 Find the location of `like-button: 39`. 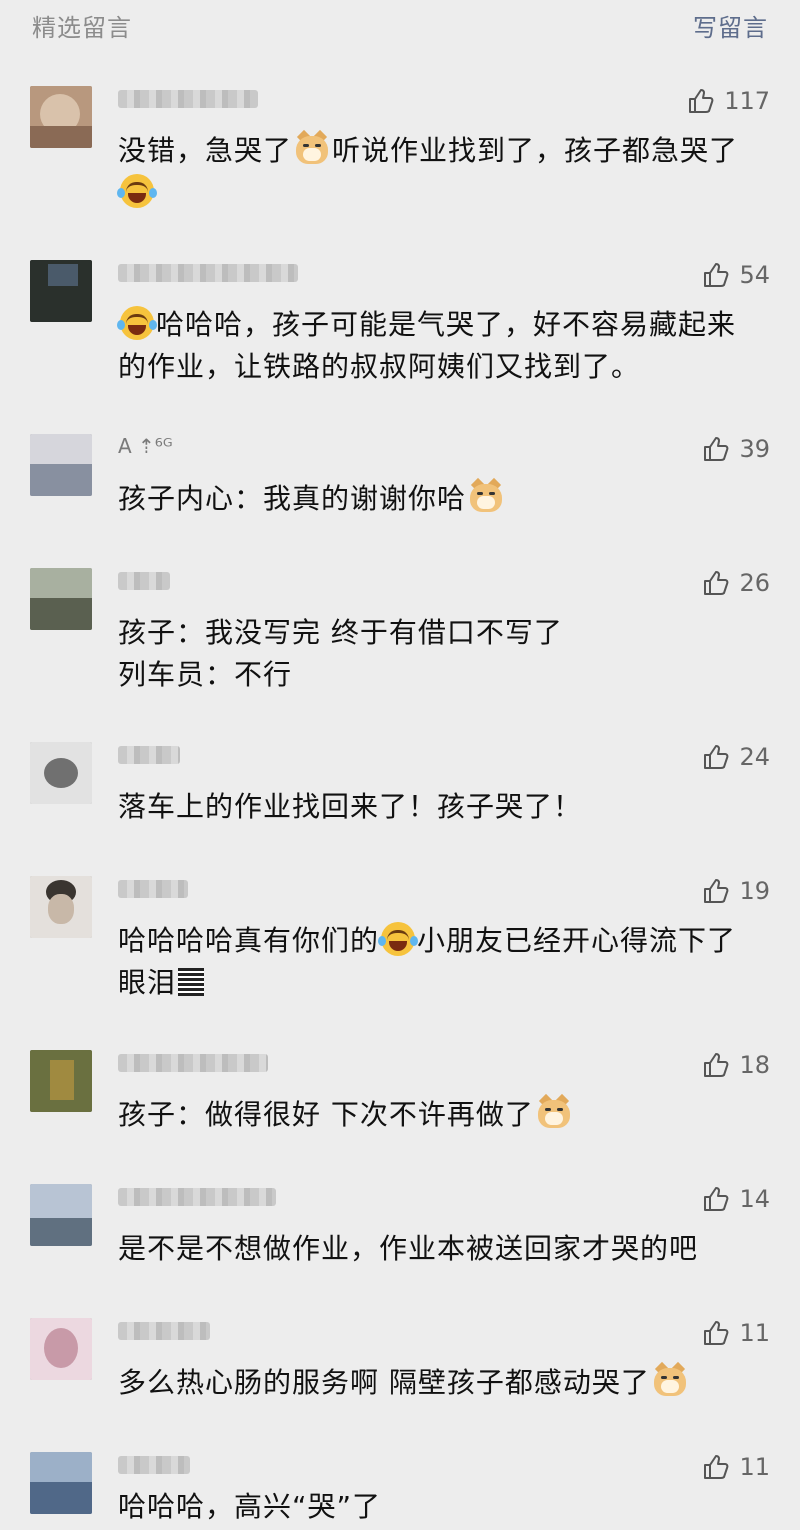

like-button: 39 is located at coordinates (735, 449).